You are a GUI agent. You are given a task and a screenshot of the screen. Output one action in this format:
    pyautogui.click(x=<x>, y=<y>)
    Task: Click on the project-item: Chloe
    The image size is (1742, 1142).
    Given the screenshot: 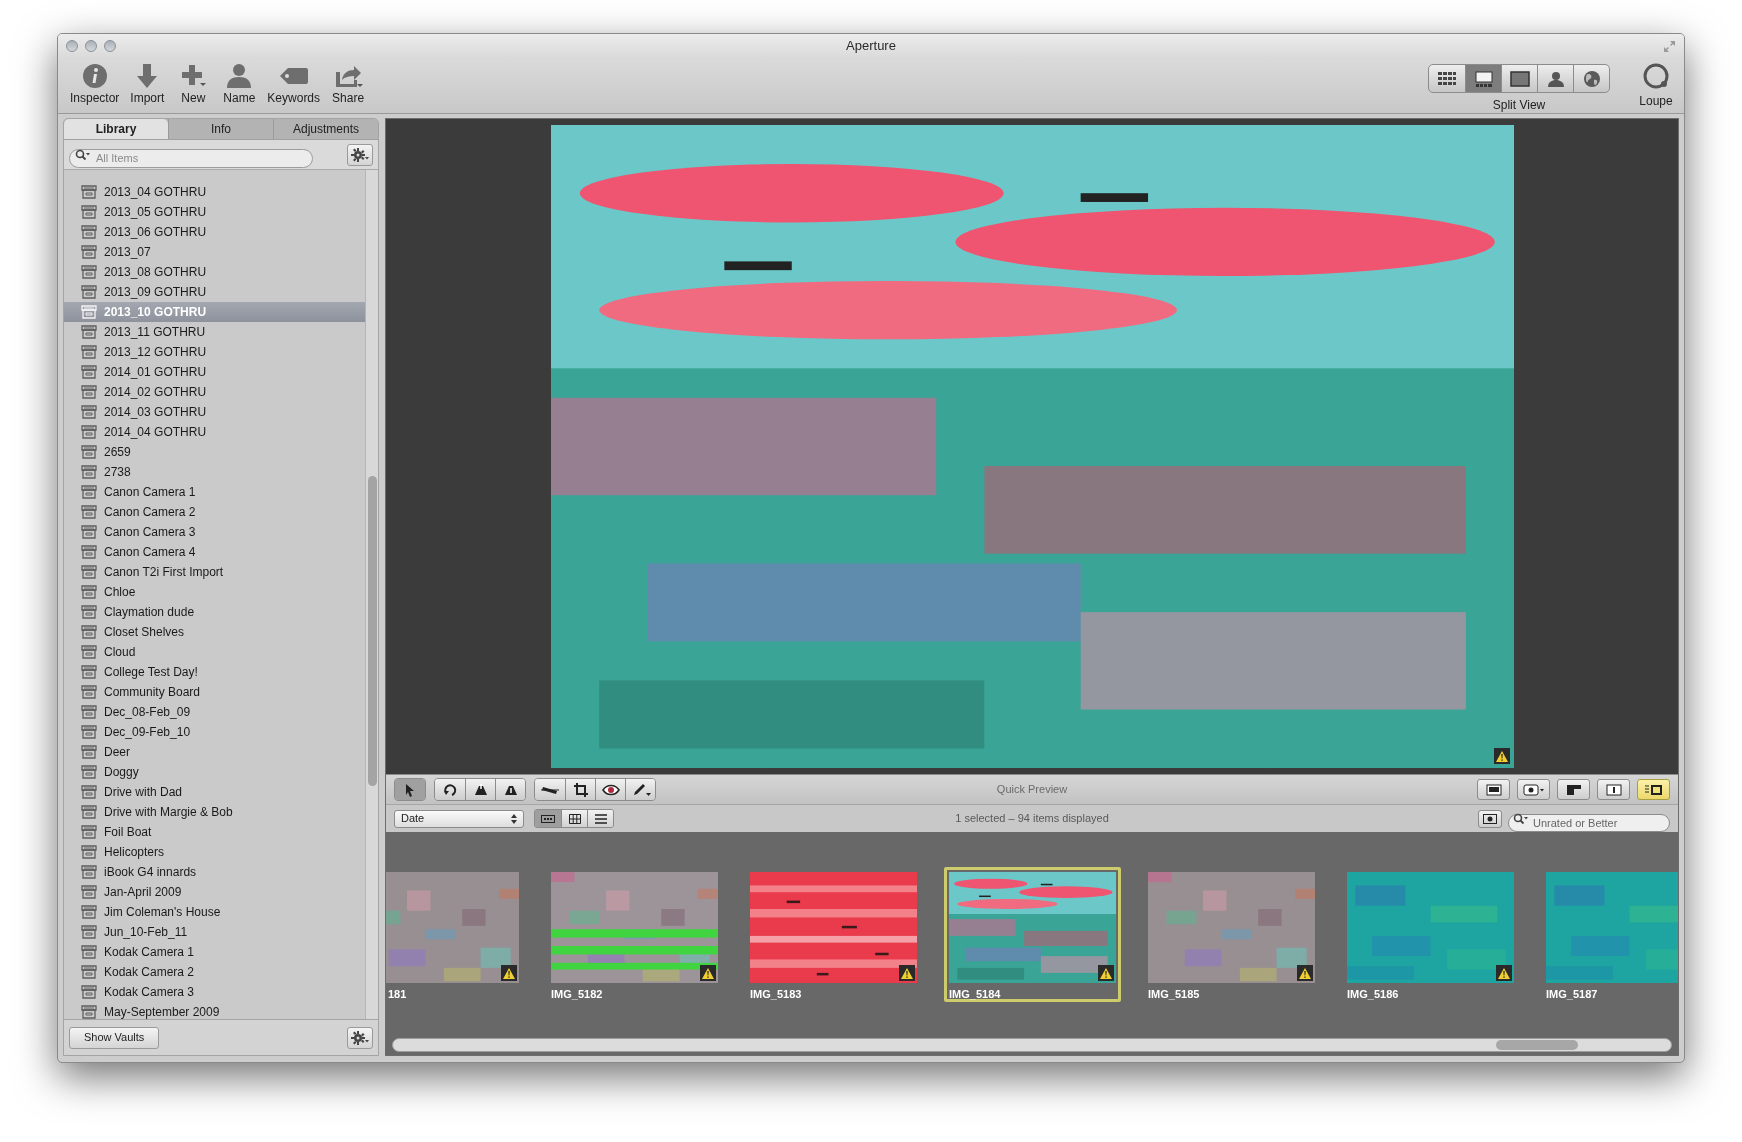 What is the action you would take?
    pyautogui.click(x=214, y=592)
    